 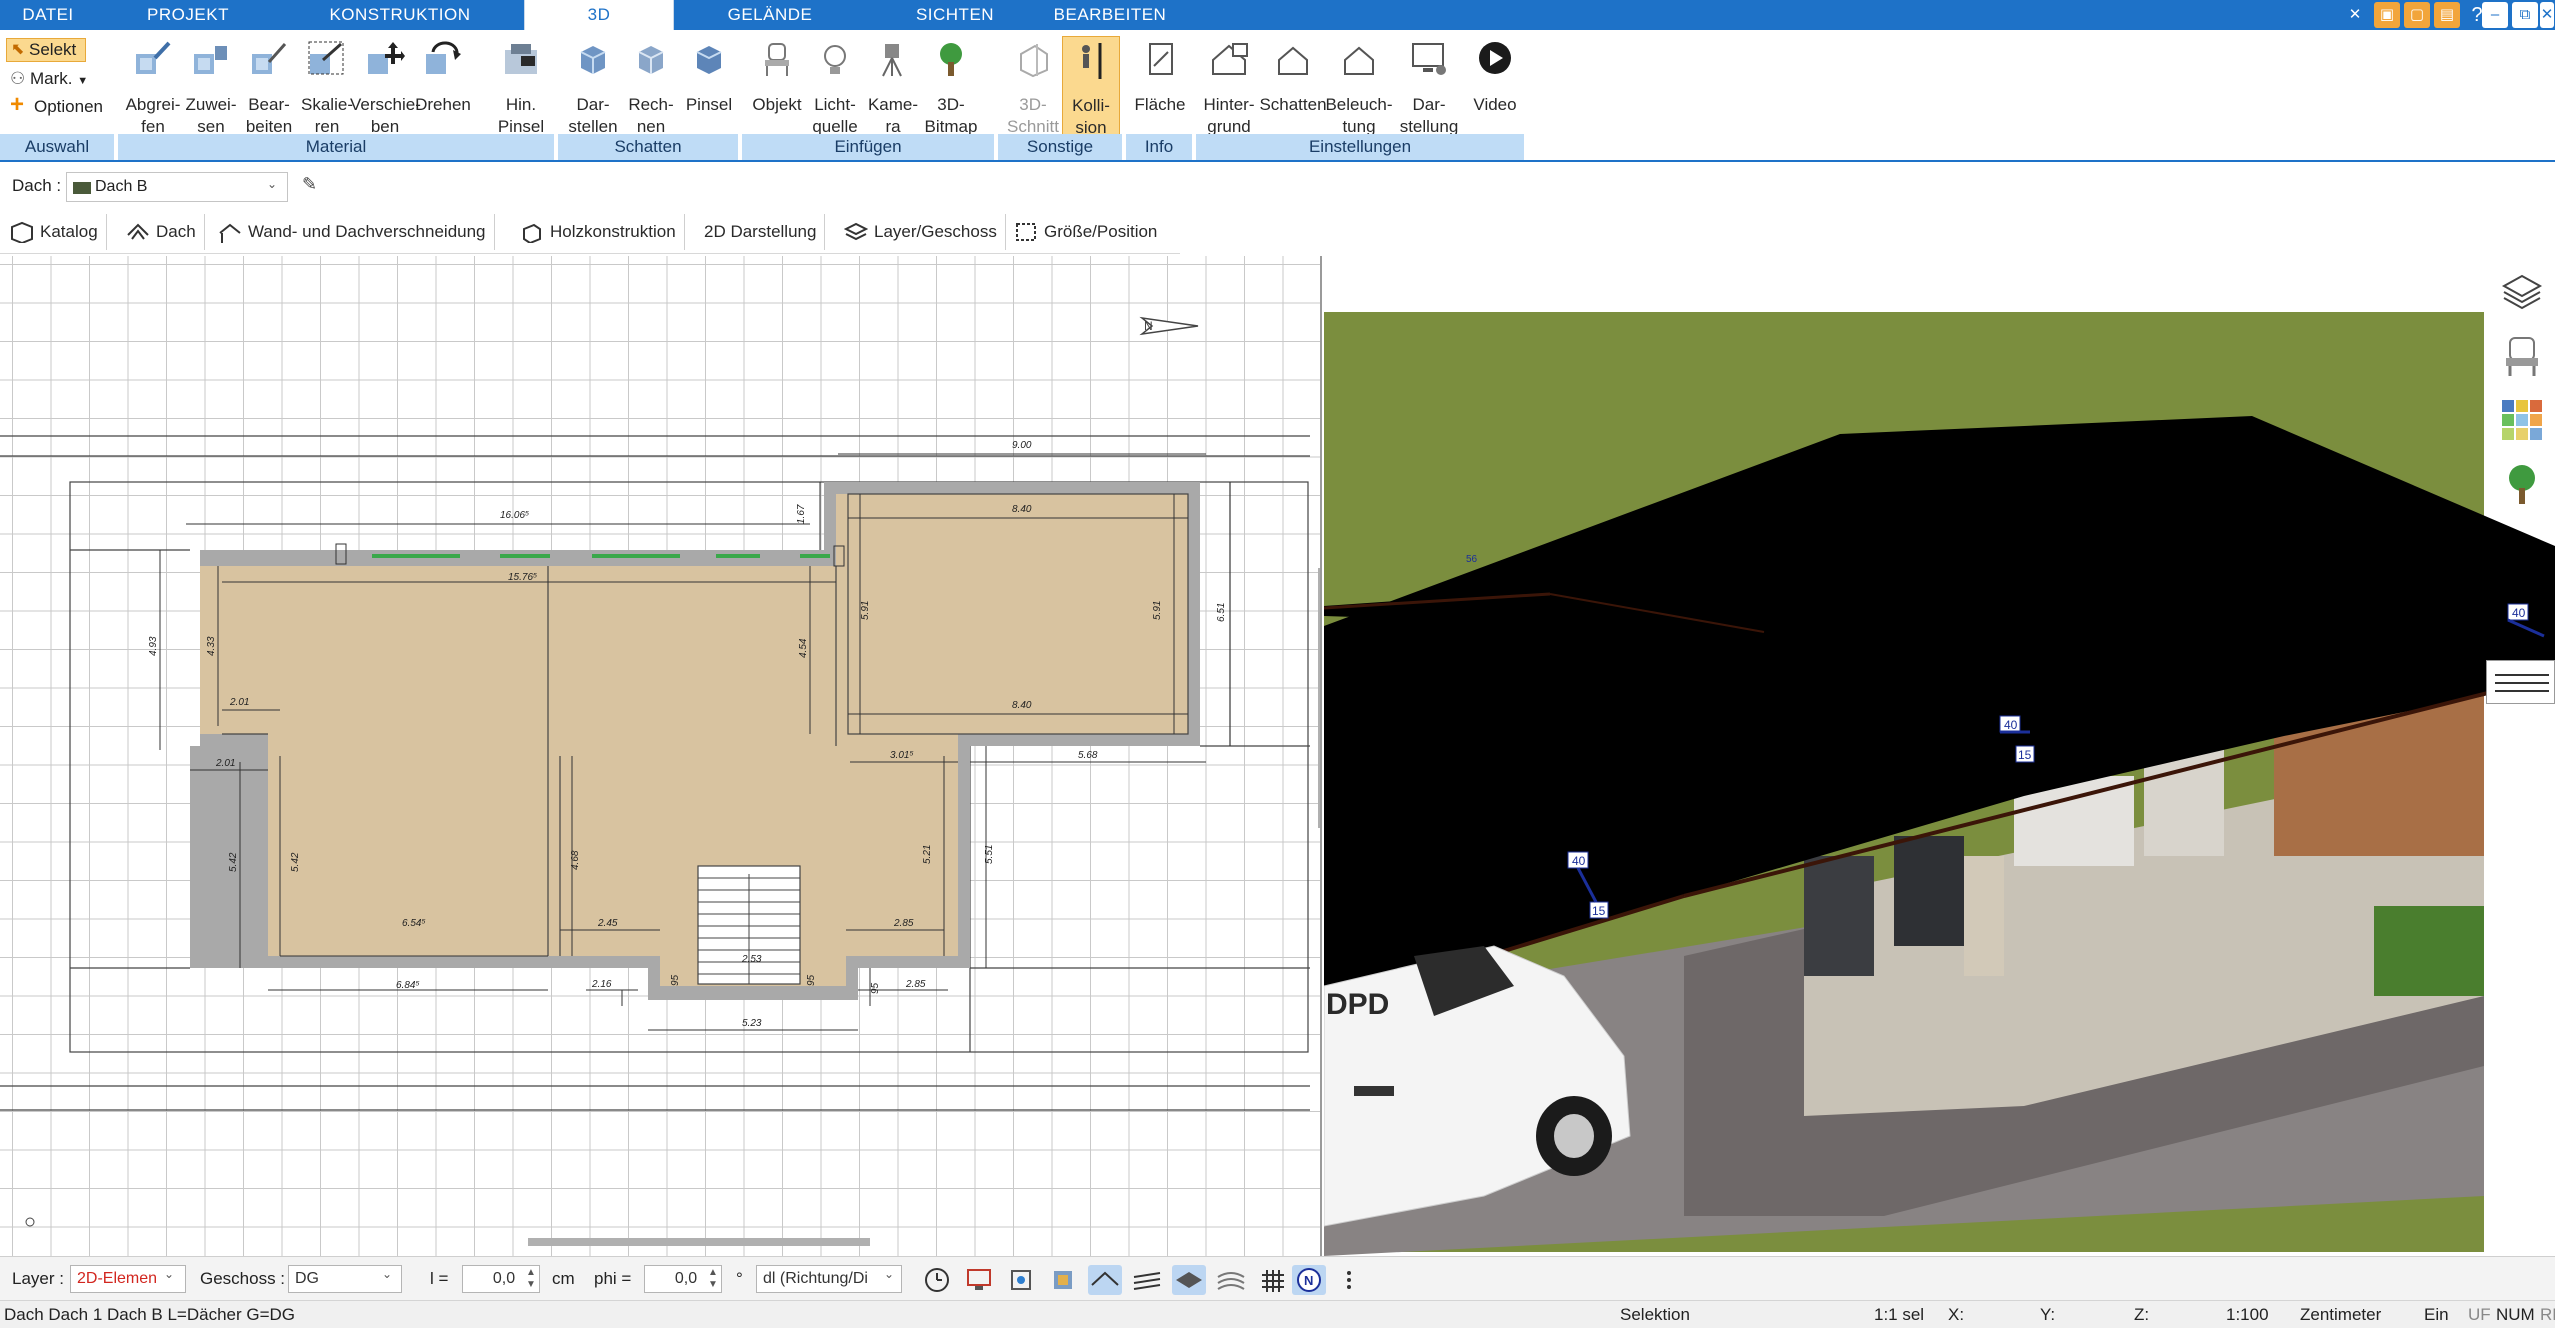 I want to click on objects-icon, so click(x=1021, y=1280).